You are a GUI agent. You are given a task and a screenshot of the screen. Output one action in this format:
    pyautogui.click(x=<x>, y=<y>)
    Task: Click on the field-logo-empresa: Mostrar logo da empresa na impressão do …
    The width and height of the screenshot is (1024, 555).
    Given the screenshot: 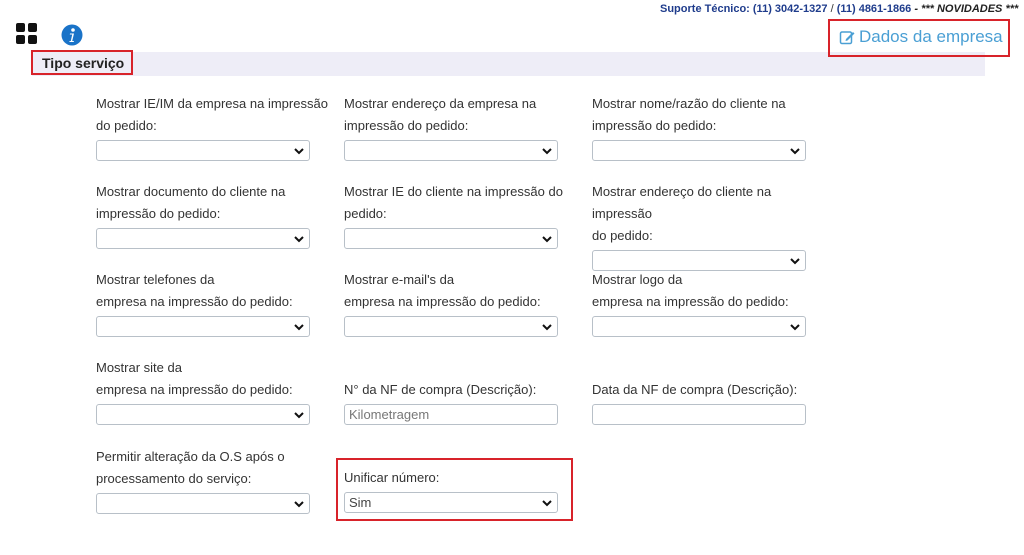 What is the action you would take?
    pyautogui.click(x=712, y=303)
    